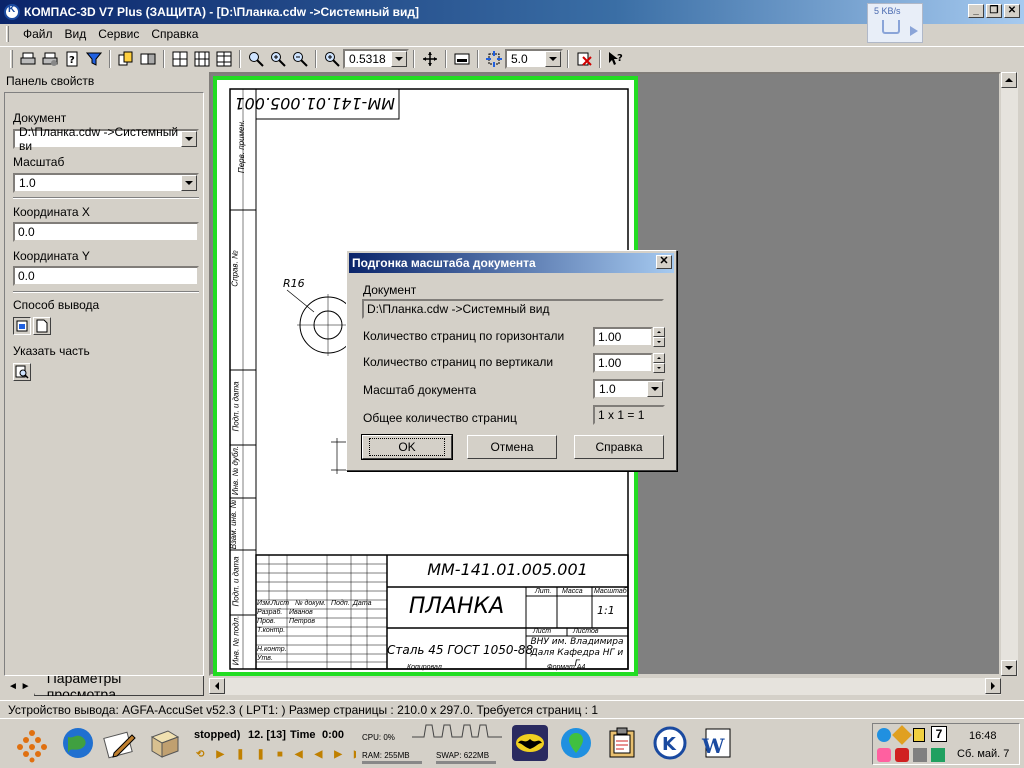 Image resolution: width=1024 pixels, height=768 pixels. Describe the element at coordinates (202, 59) in the screenshot. I see `page-layout-2-icon` at that location.